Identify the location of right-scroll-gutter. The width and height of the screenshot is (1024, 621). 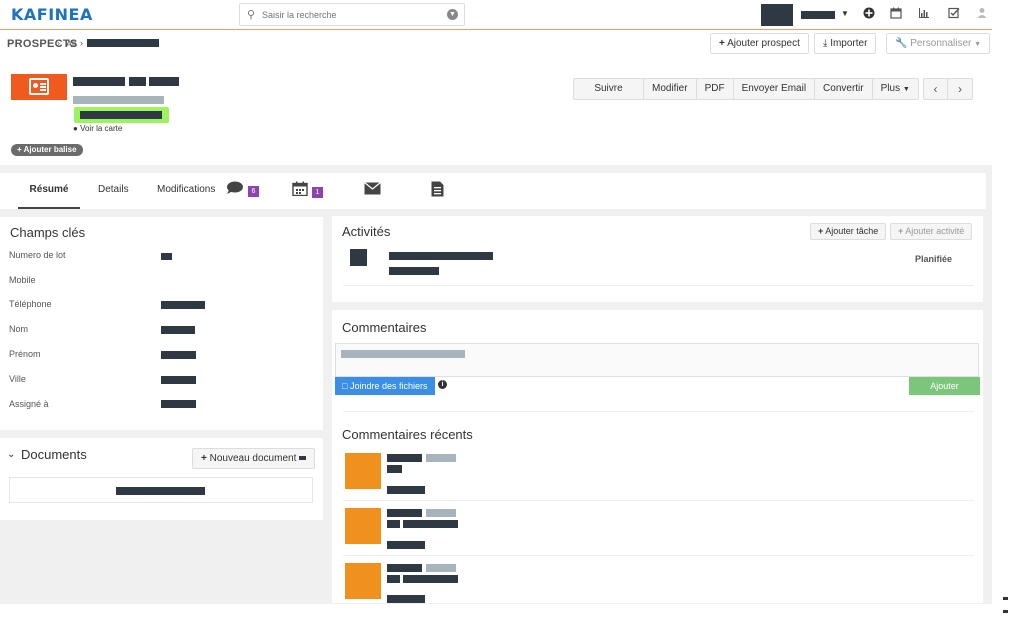
(1008, 310).